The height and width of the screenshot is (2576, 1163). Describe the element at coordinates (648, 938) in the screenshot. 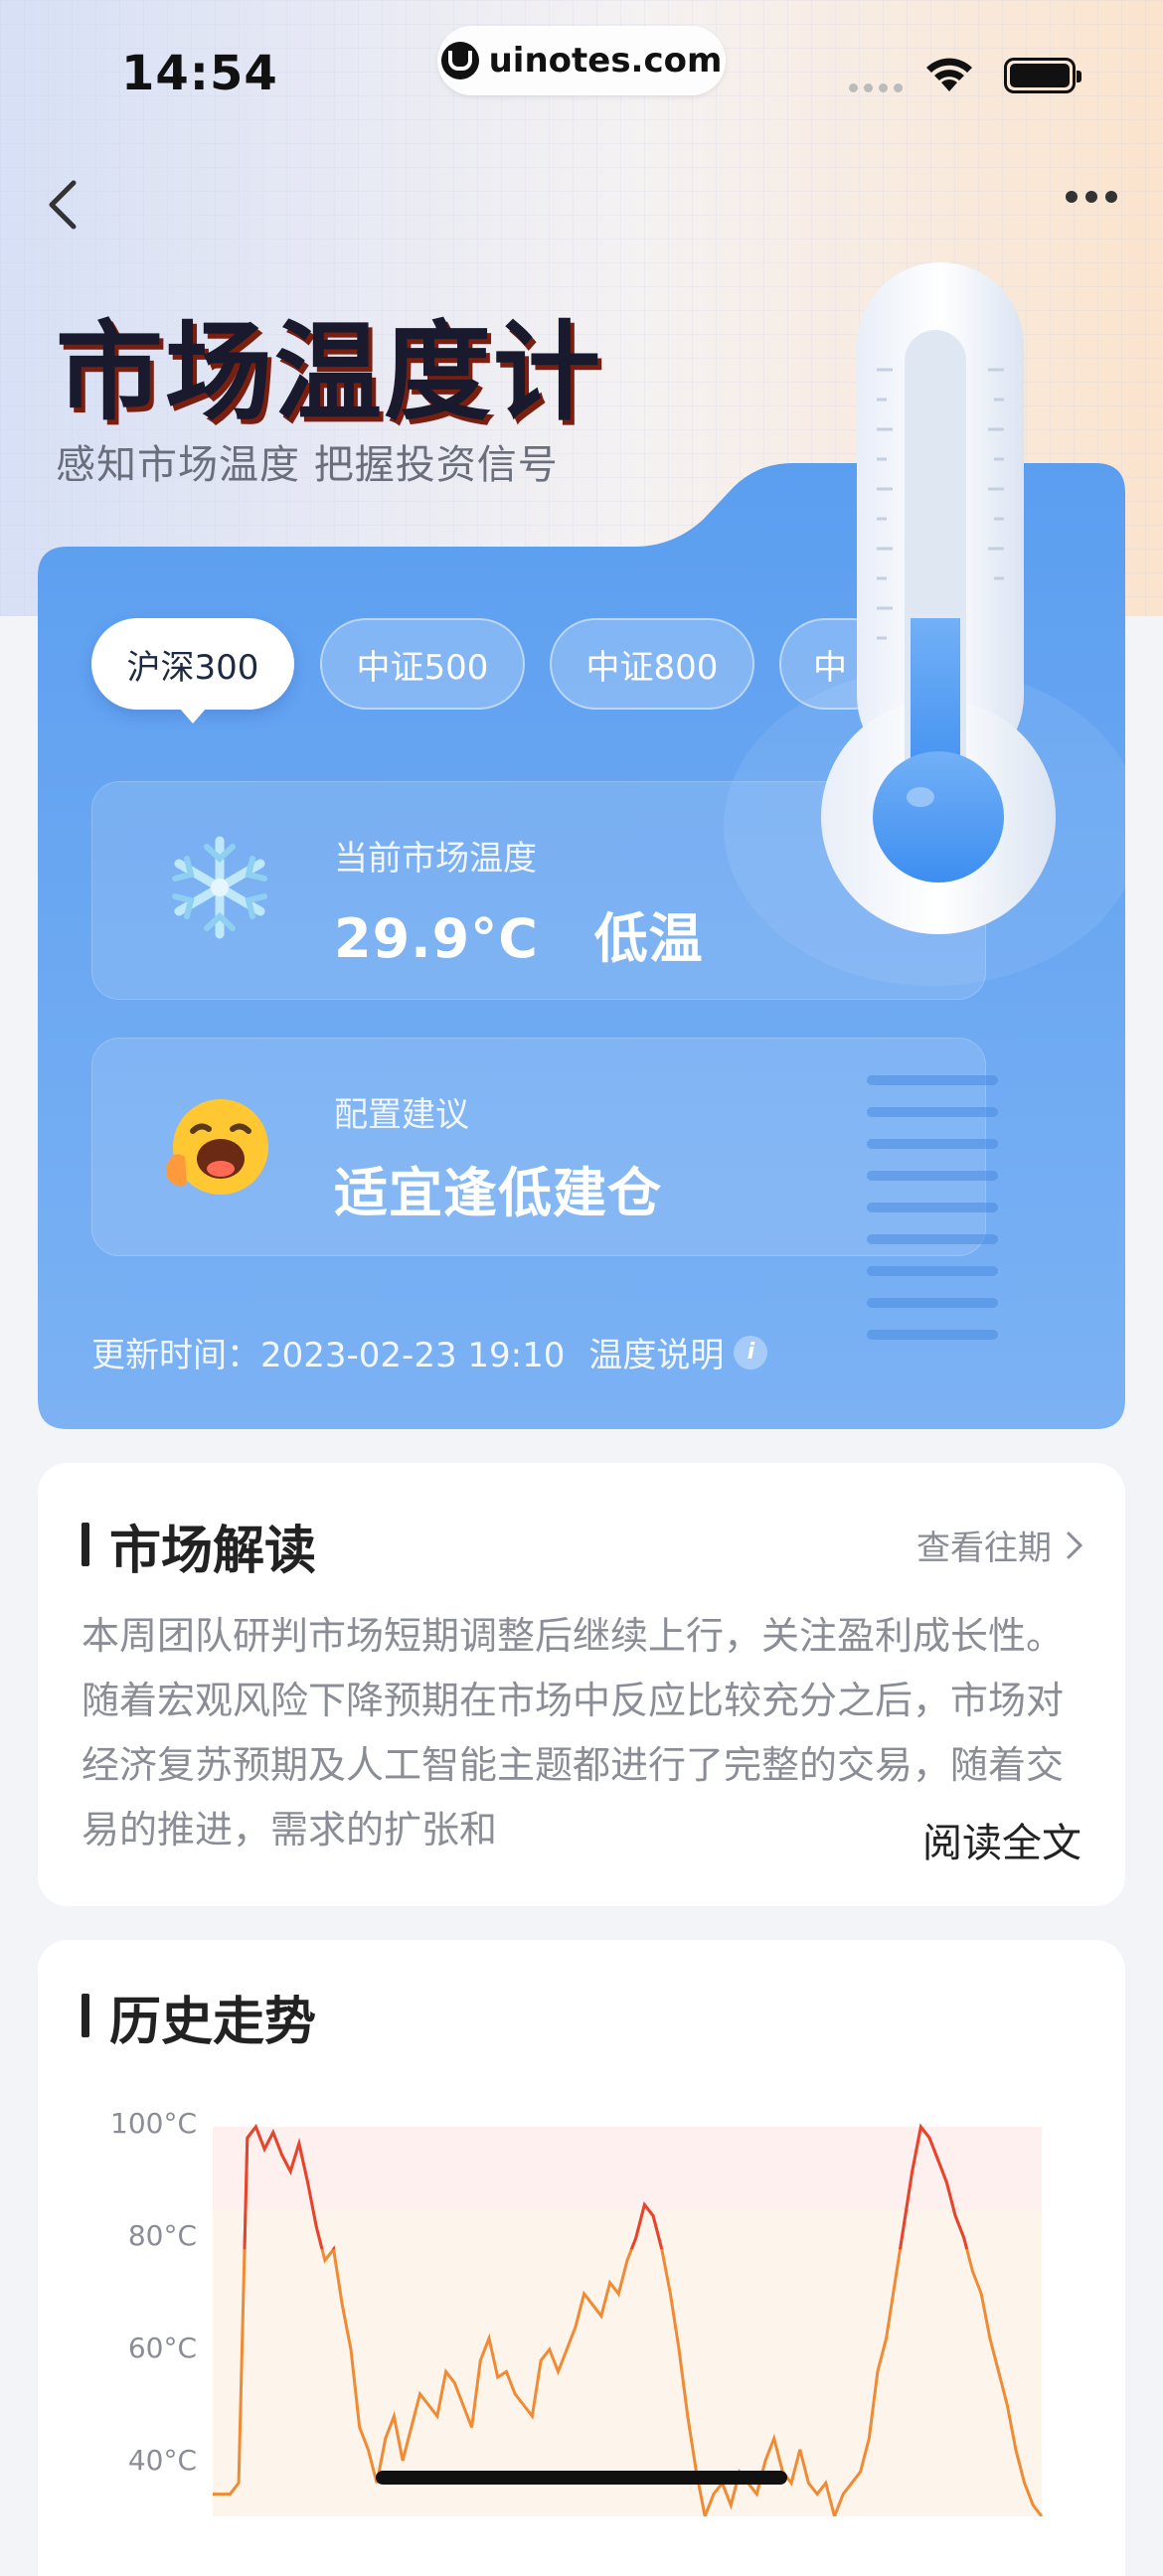

I see `temperature-level: 低温` at that location.